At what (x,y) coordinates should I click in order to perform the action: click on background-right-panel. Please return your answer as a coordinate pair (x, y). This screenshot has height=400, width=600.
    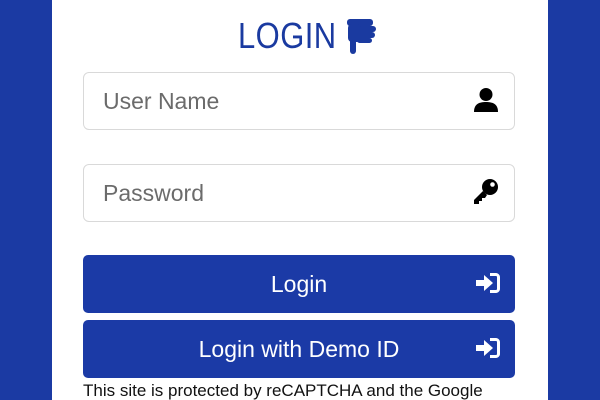
    Looking at the image, I should click on (574, 200).